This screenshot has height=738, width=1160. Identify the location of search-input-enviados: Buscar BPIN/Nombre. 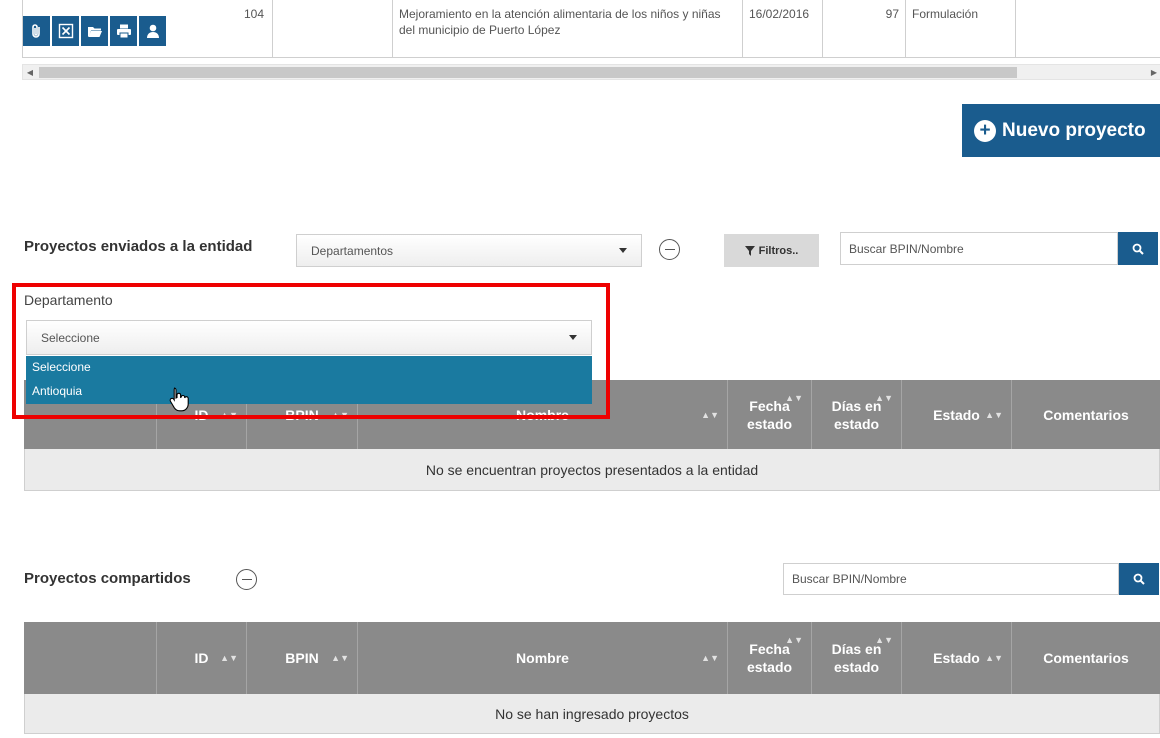
(979, 248).